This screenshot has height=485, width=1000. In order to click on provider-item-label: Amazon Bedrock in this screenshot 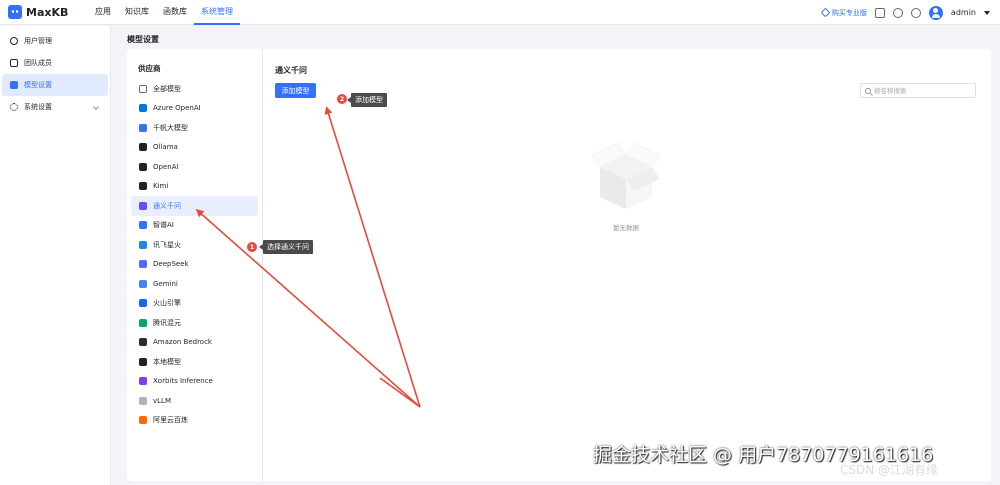, I will do `click(182, 342)`.